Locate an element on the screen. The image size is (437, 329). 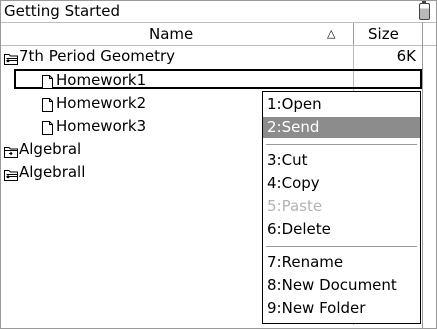
column-name-header: Name is located at coordinates (171, 34).